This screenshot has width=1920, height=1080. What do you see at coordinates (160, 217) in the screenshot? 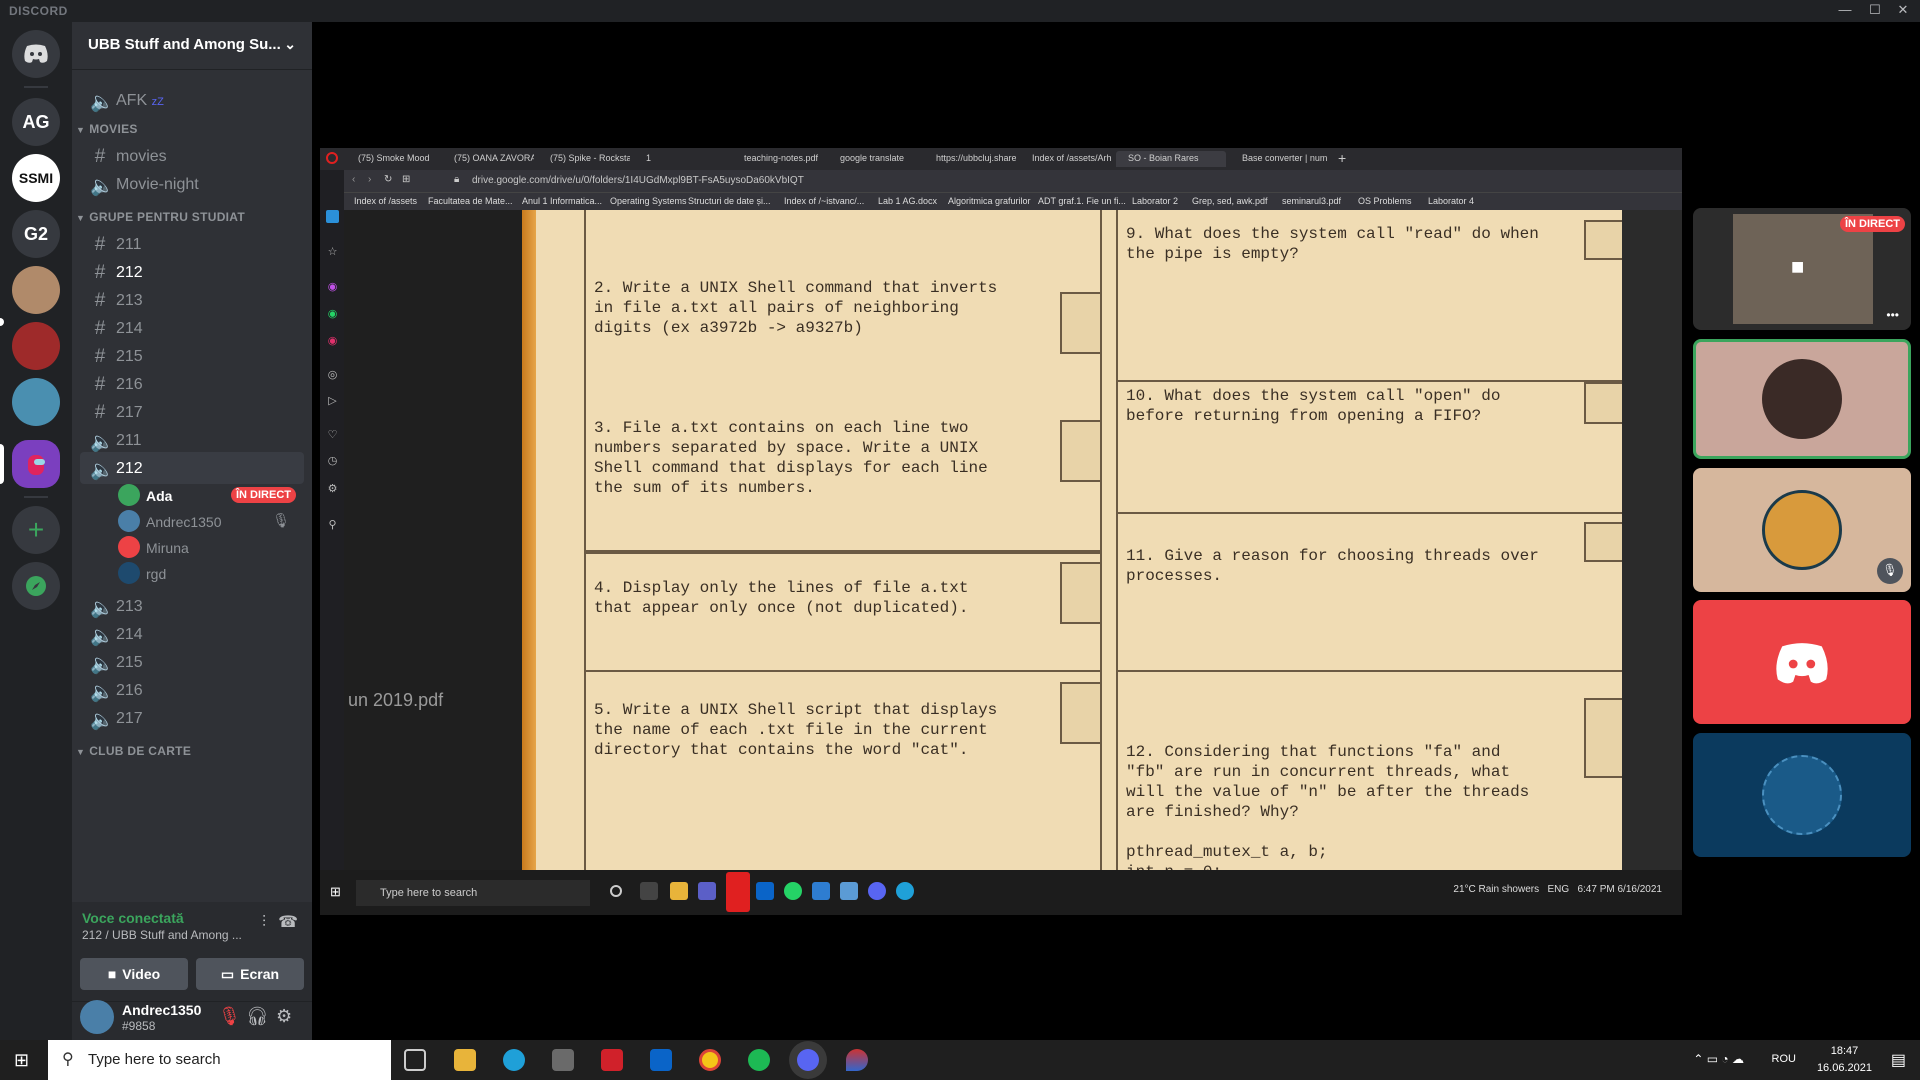
I see `category-study: ▼ GRUPE PENTRU STUDIAT` at bounding box center [160, 217].